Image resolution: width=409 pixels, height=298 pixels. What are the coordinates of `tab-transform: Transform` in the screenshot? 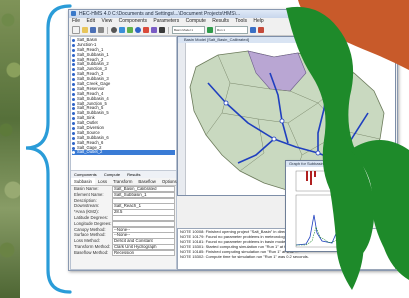 It's located at (122, 181).